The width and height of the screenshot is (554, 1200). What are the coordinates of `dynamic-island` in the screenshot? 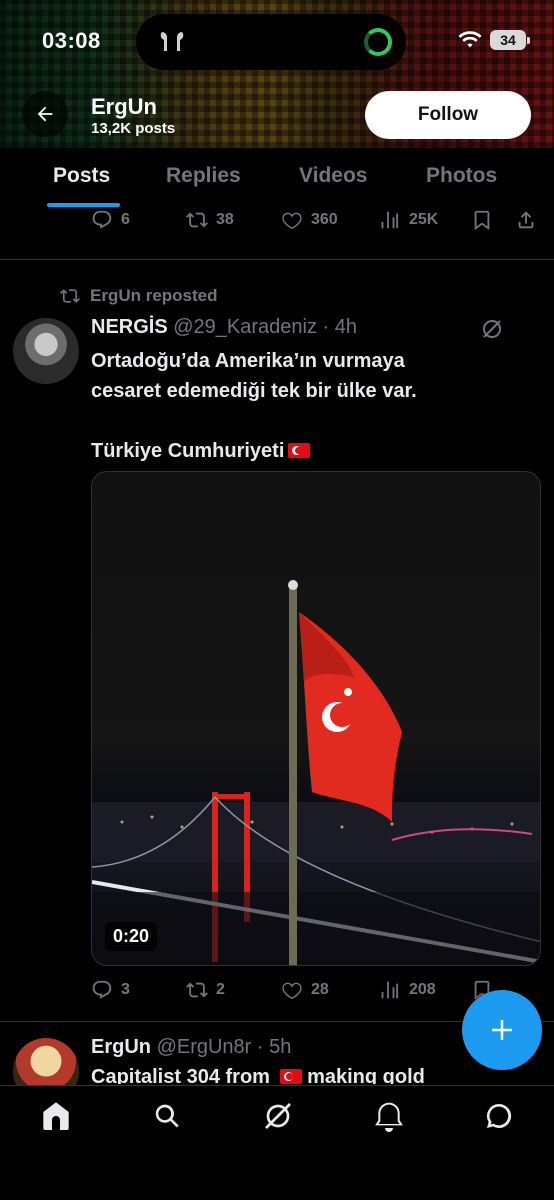 It's located at (271, 42).